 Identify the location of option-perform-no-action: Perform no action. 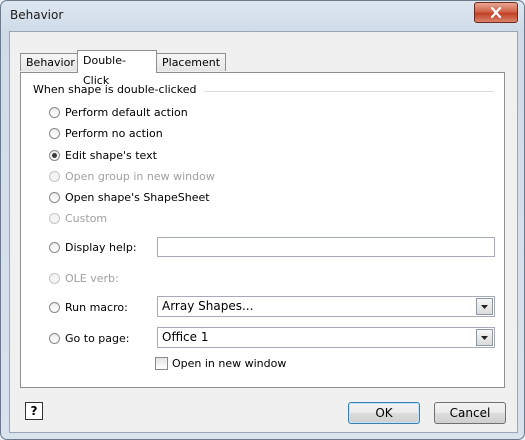
(106, 133).